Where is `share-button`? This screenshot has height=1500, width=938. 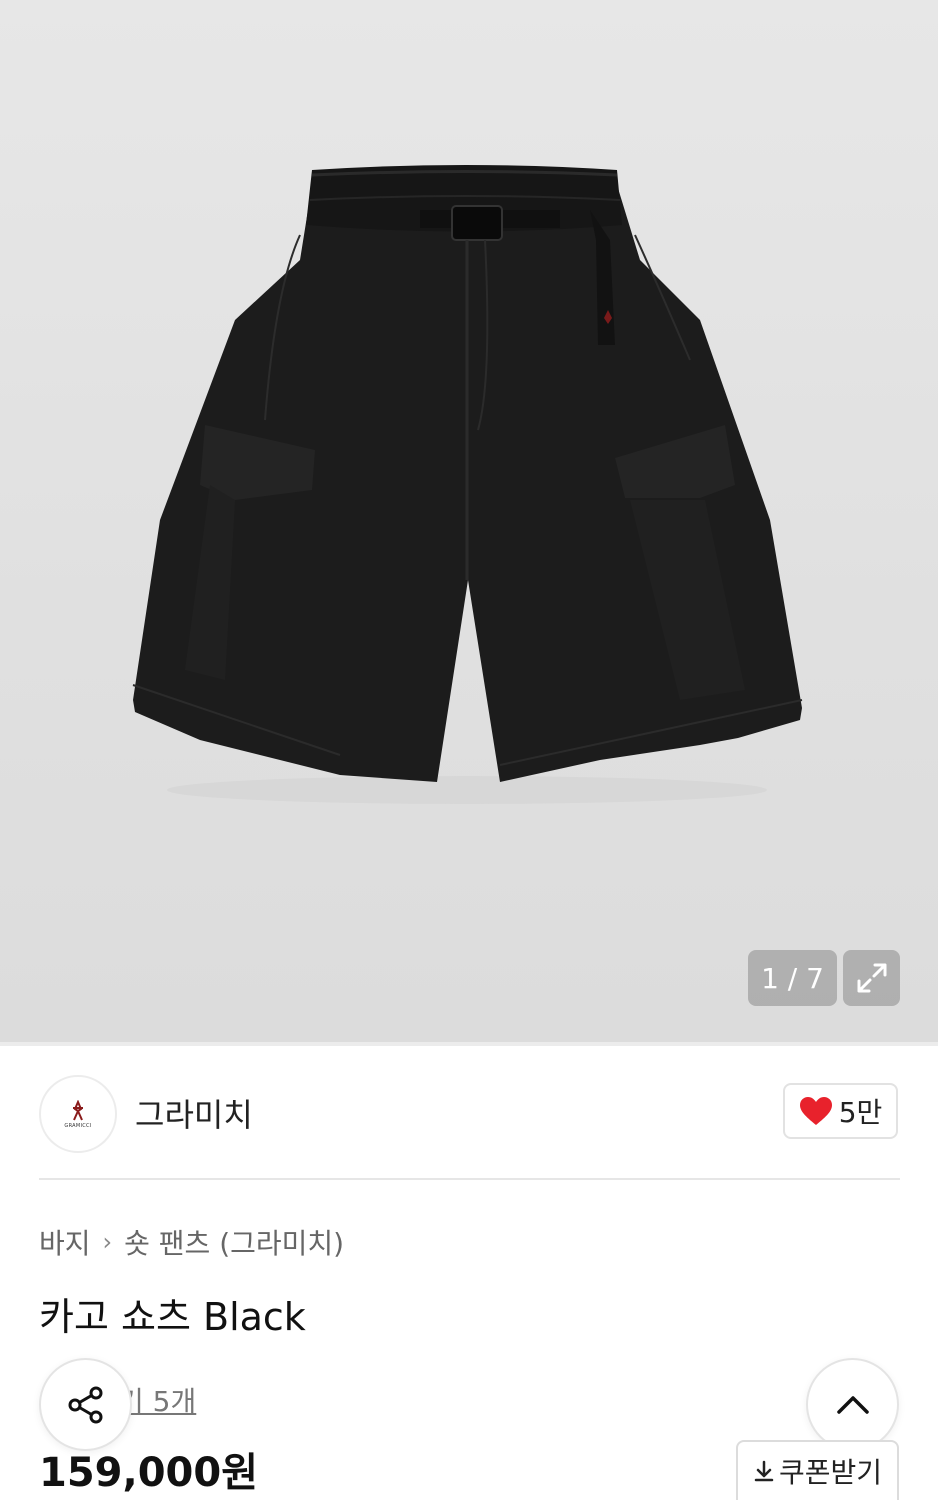 share-button is located at coordinates (85, 1404).